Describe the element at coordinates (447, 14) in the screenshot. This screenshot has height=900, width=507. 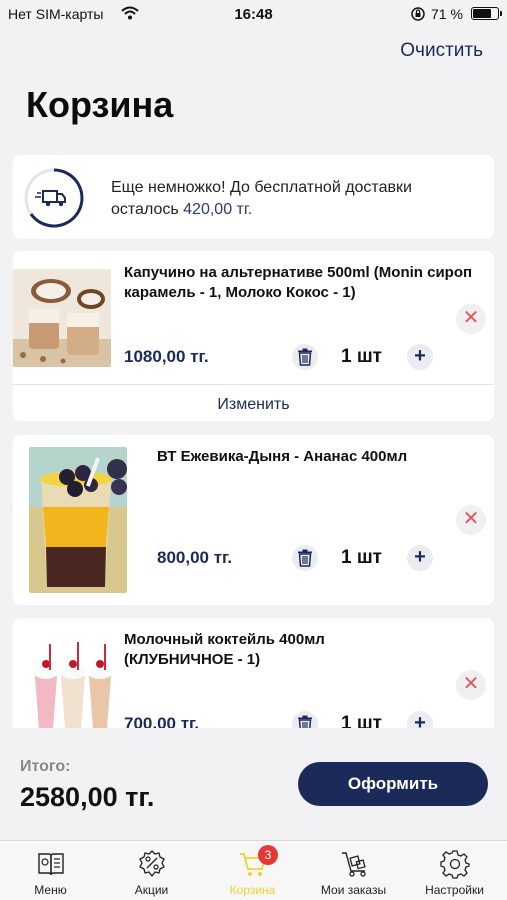
I see `battery-percent: 71 %` at that location.